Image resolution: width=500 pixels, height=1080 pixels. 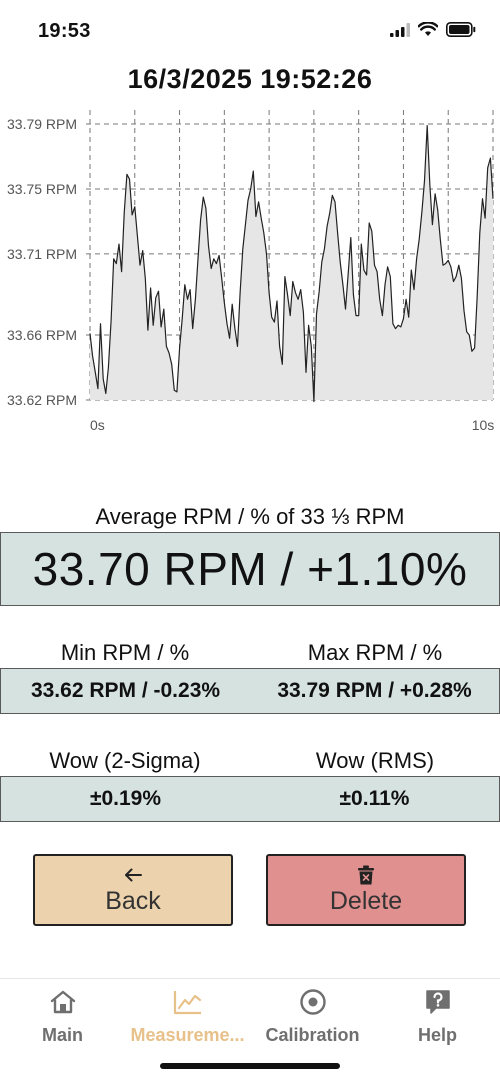 What do you see at coordinates (42, 254) in the screenshot?
I see `y-tick-label: 33.71 RPM` at bounding box center [42, 254].